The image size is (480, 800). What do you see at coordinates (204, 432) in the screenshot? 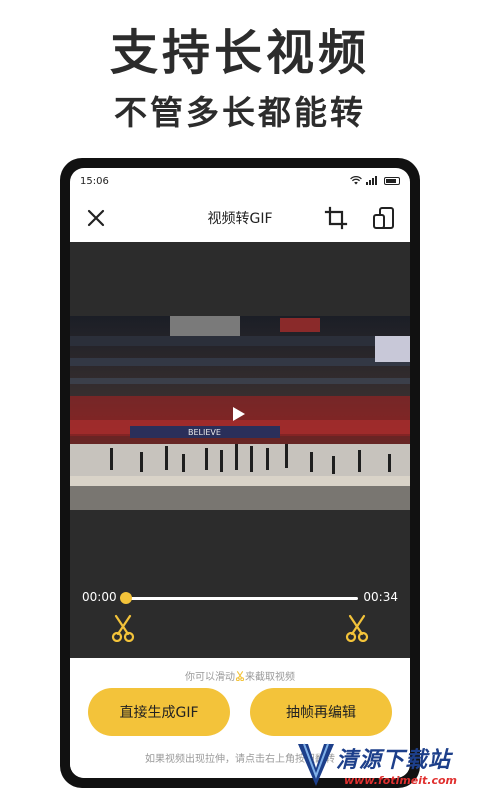
I see `arena-banner-text: BELIEVE` at bounding box center [204, 432].